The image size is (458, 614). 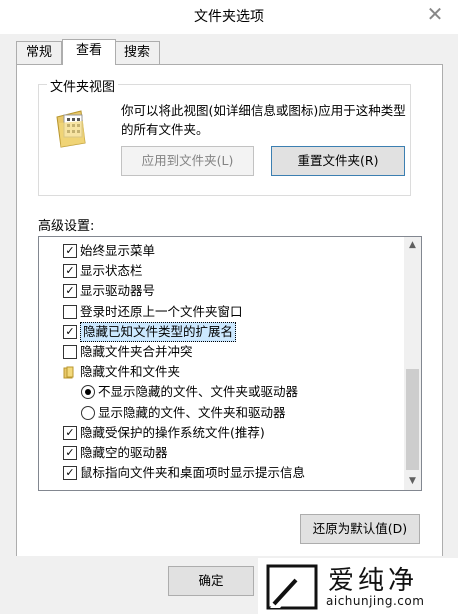 What do you see at coordinates (130, 372) in the screenshot?
I see `advanced-setting-label: 隐藏文件和文件夹` at bounding box center [130, 372].